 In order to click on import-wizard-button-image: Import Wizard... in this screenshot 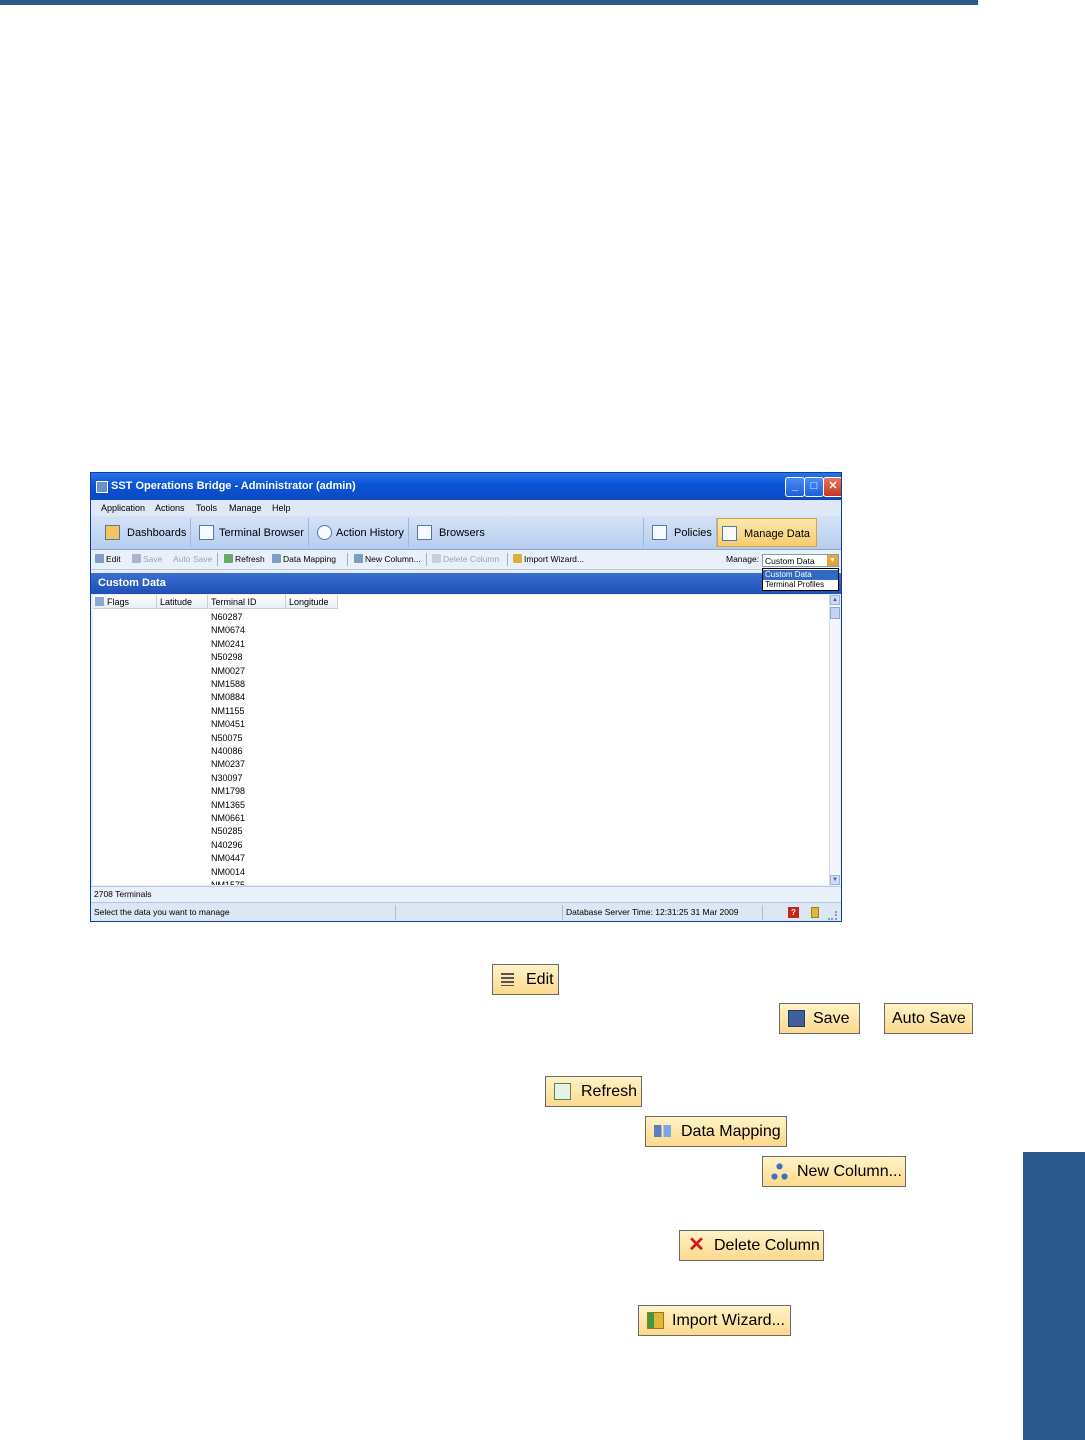, I will do `click(714, 1320)`.